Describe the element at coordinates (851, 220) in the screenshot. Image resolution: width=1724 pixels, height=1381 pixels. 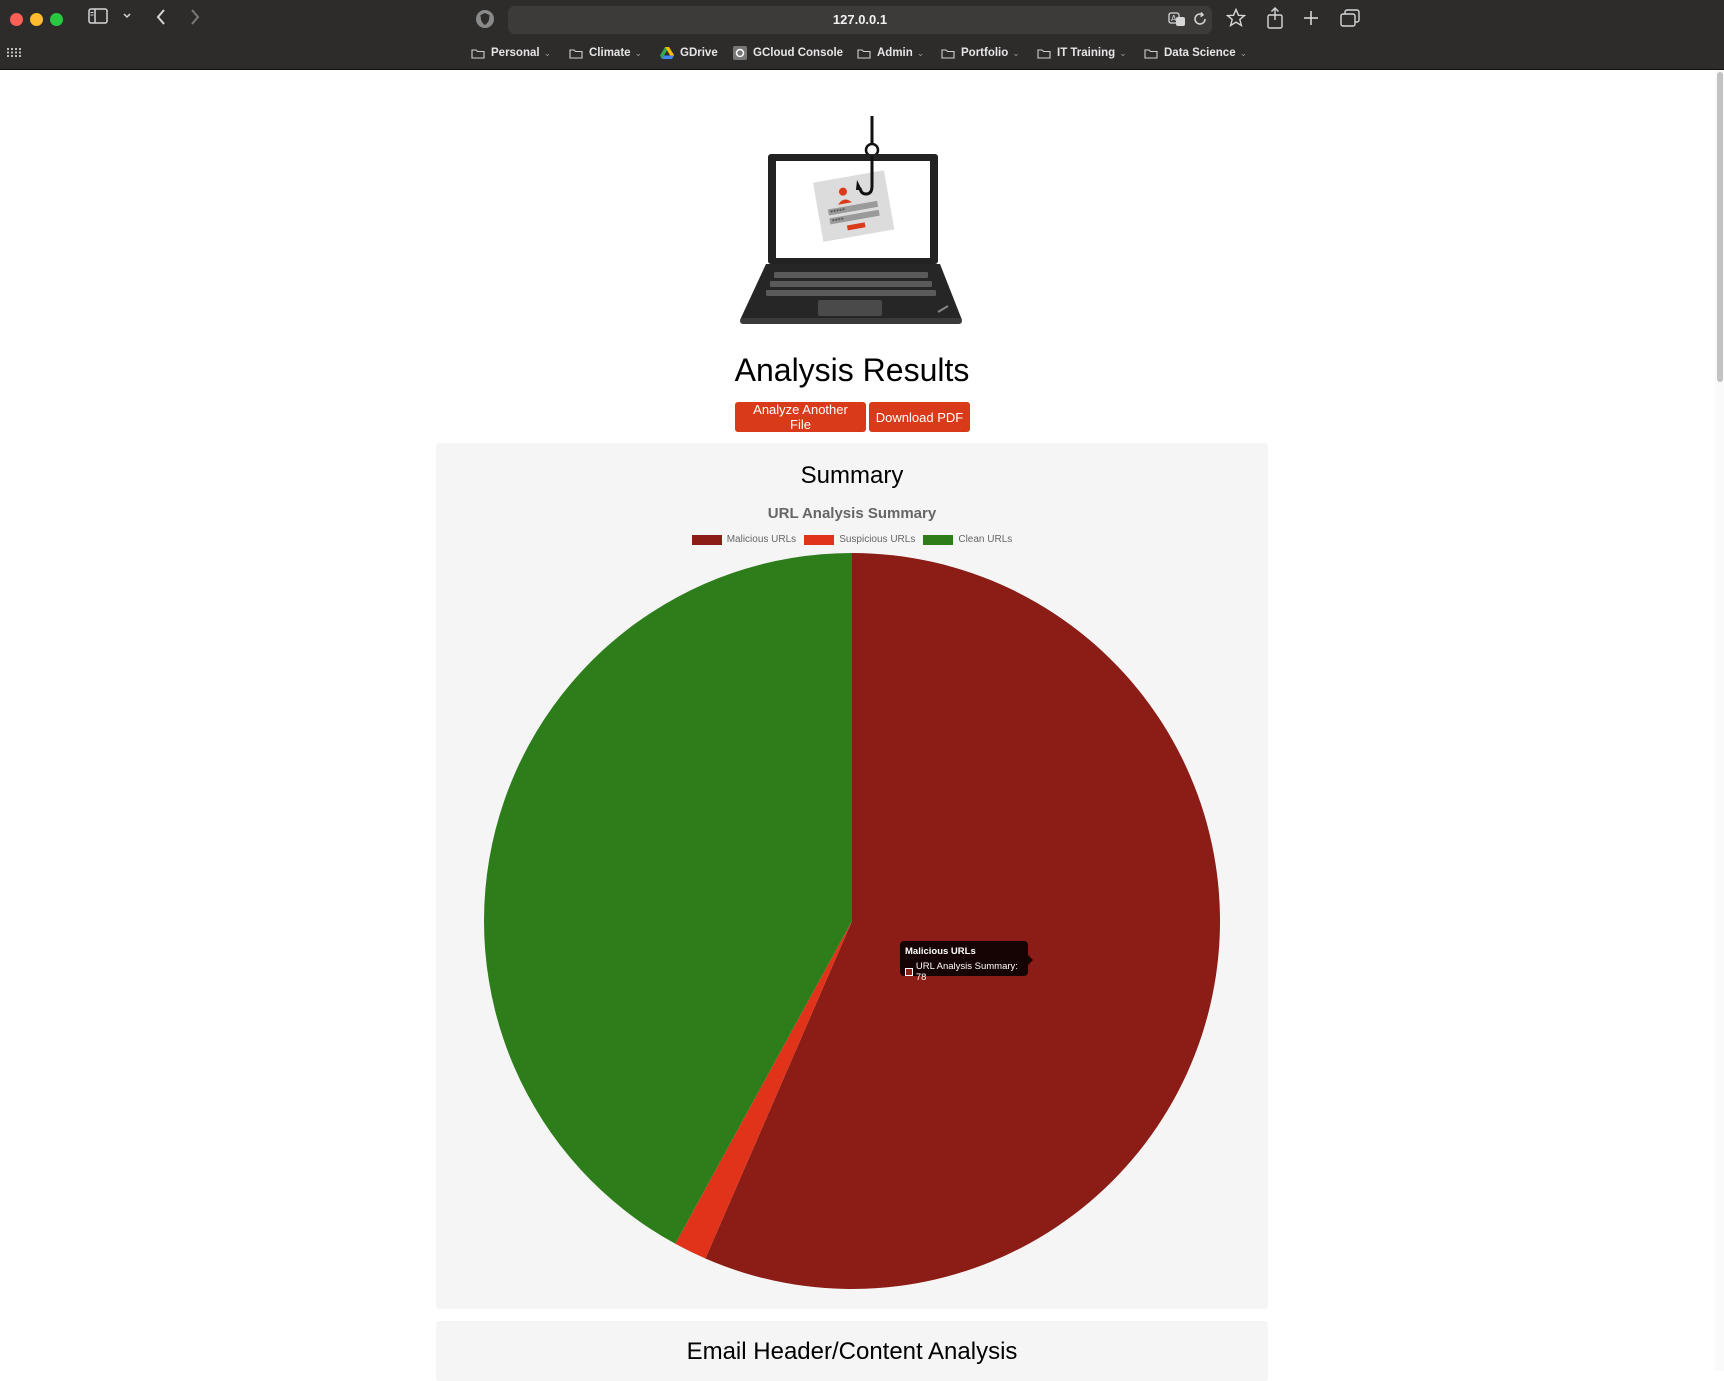
I see `phishing-laptop-illustration: ***** ****` at that location.